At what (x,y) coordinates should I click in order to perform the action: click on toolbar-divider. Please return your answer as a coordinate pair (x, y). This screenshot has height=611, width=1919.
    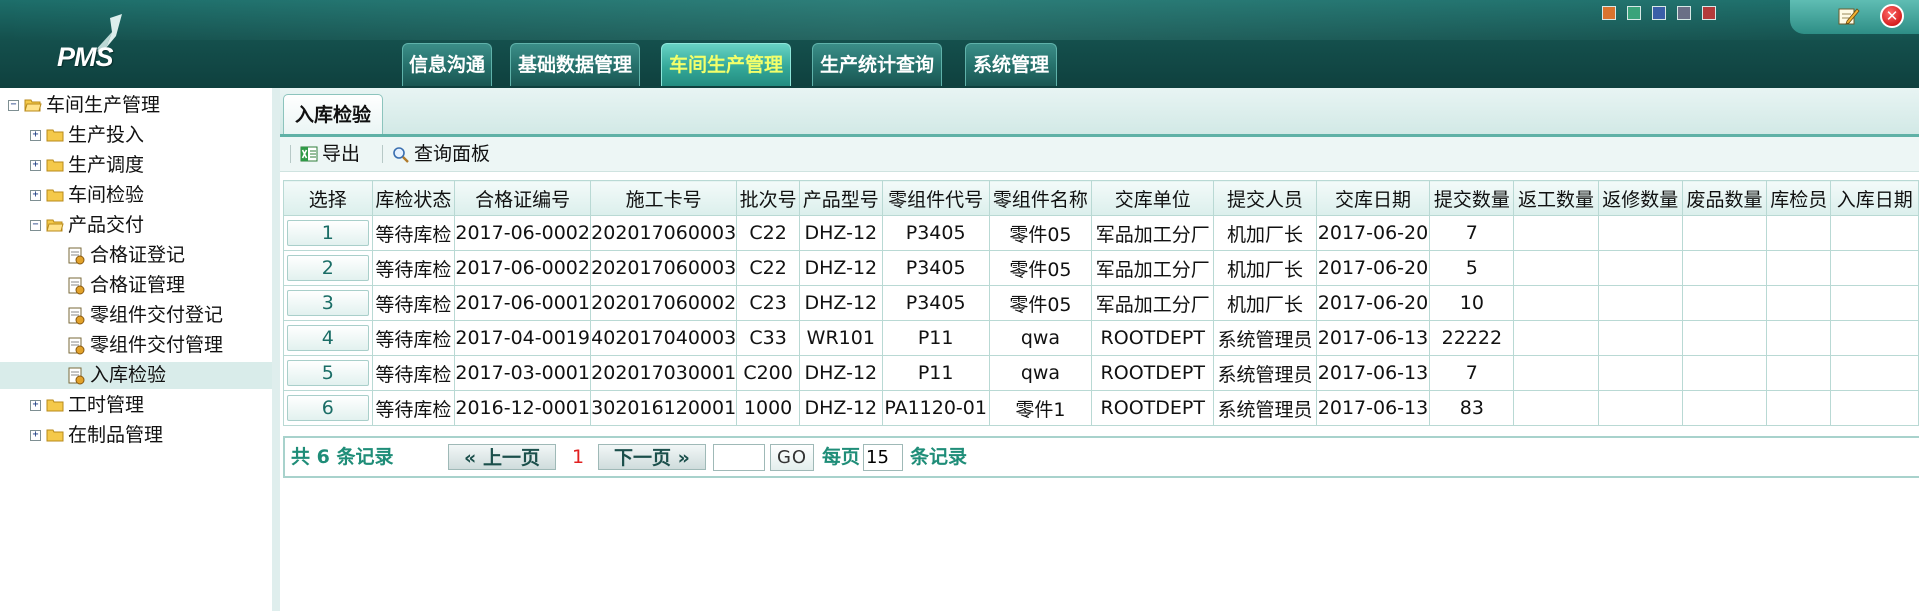
    Looking at the image, I should click on (382, 154).